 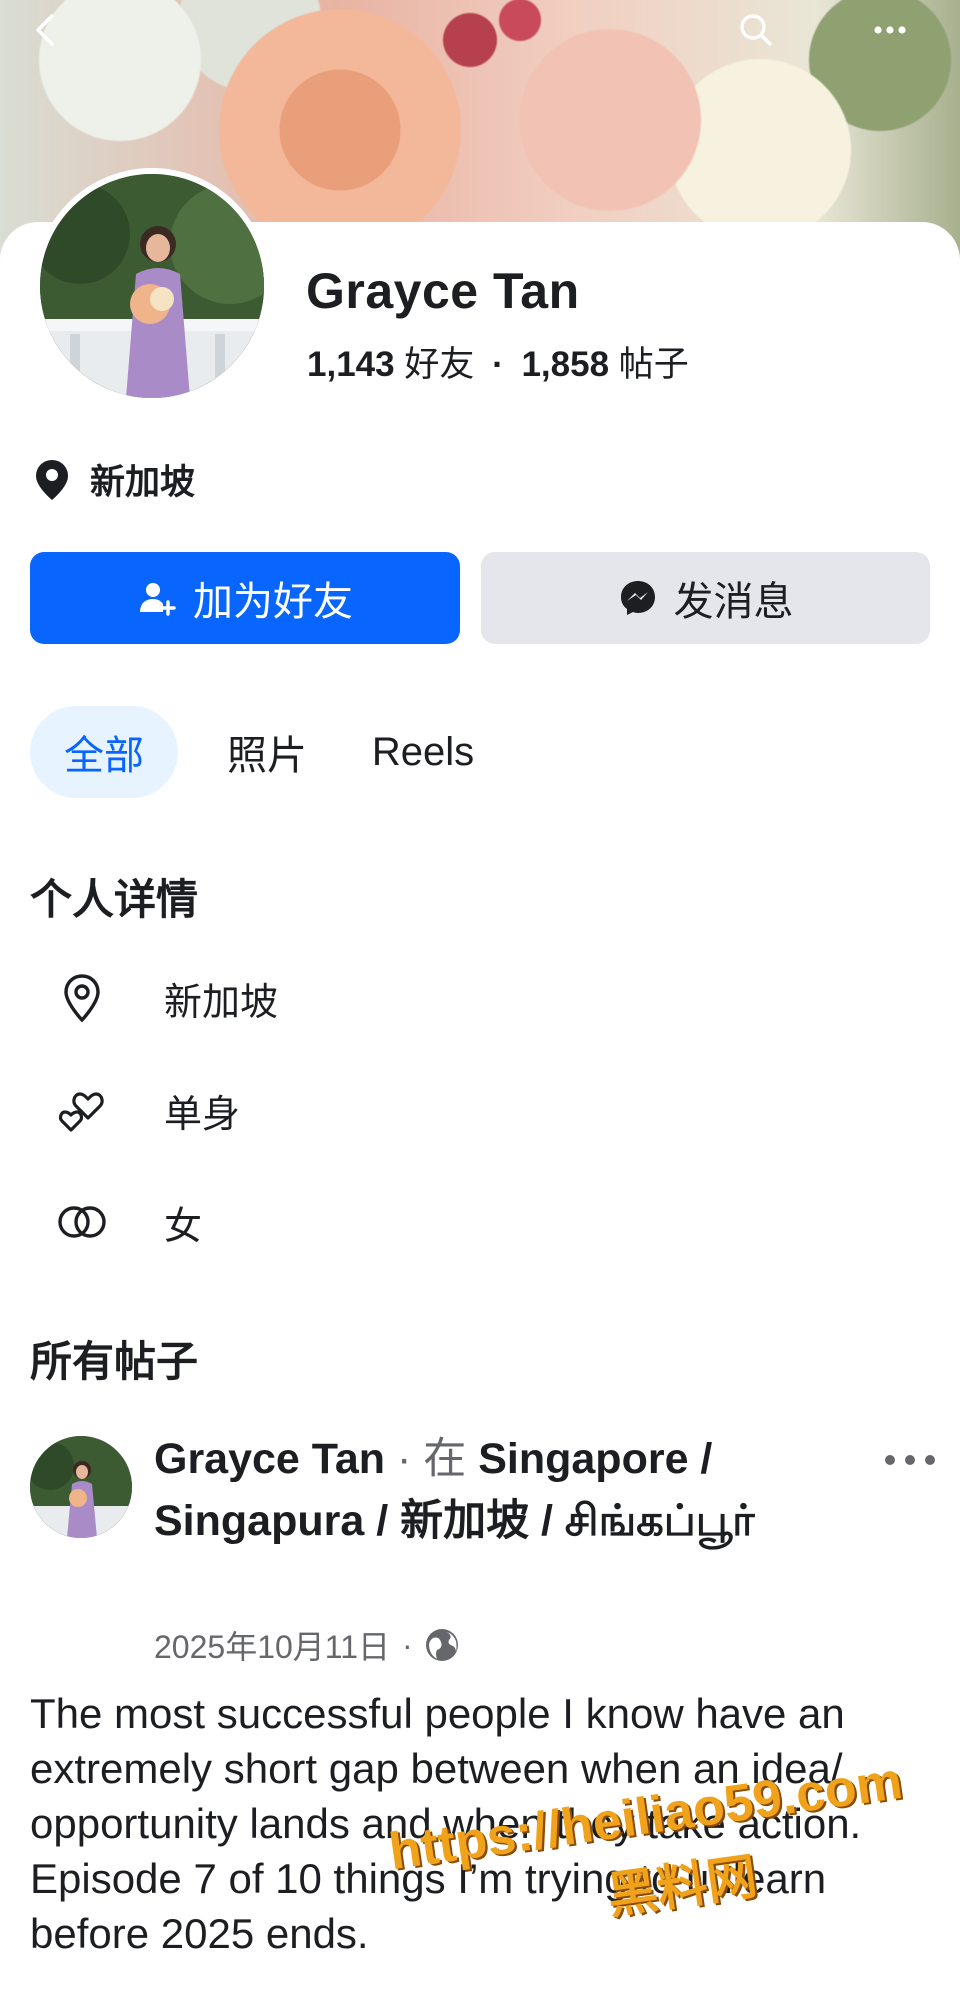 I want to click on globe-icon, so click(x=441, y=1645).